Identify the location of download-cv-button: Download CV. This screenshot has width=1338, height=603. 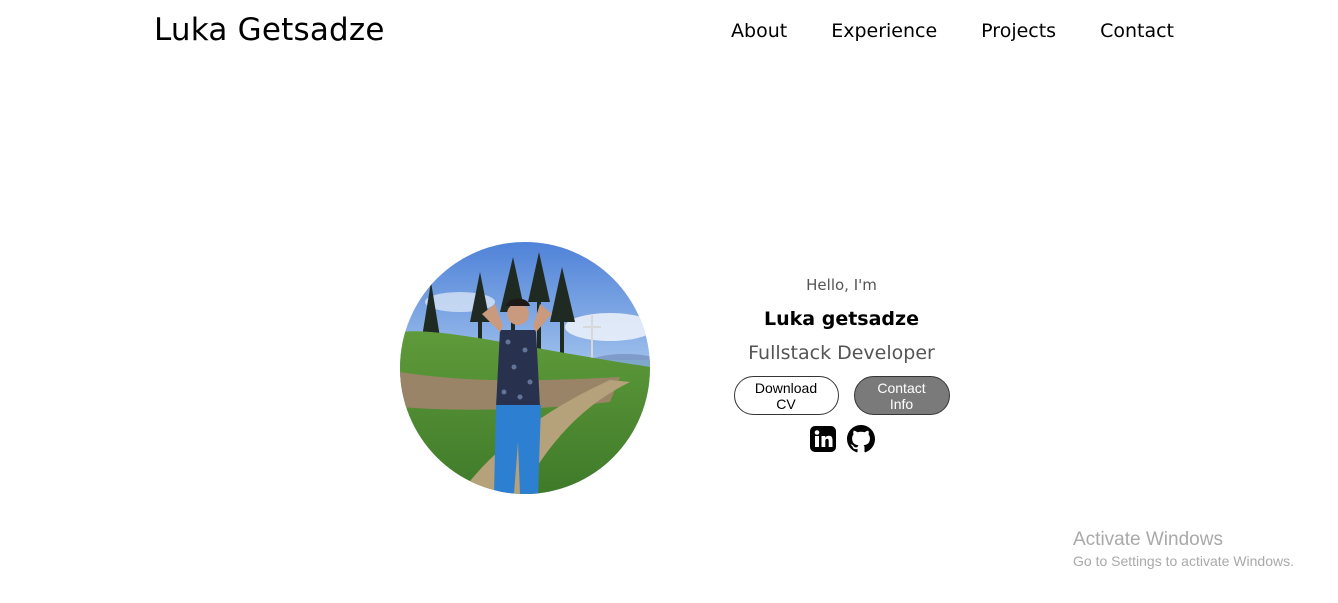
(786, 395).